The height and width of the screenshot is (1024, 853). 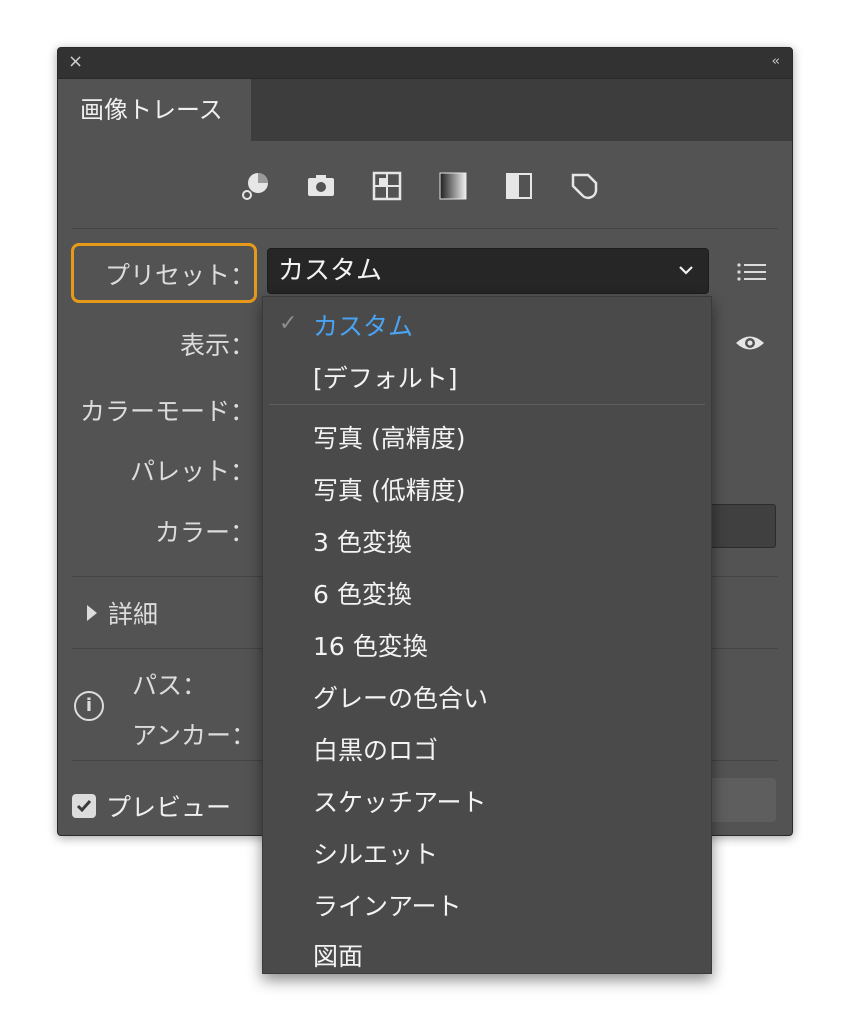 I want to click on paths-label: パス：, so click(x=170, y=685).